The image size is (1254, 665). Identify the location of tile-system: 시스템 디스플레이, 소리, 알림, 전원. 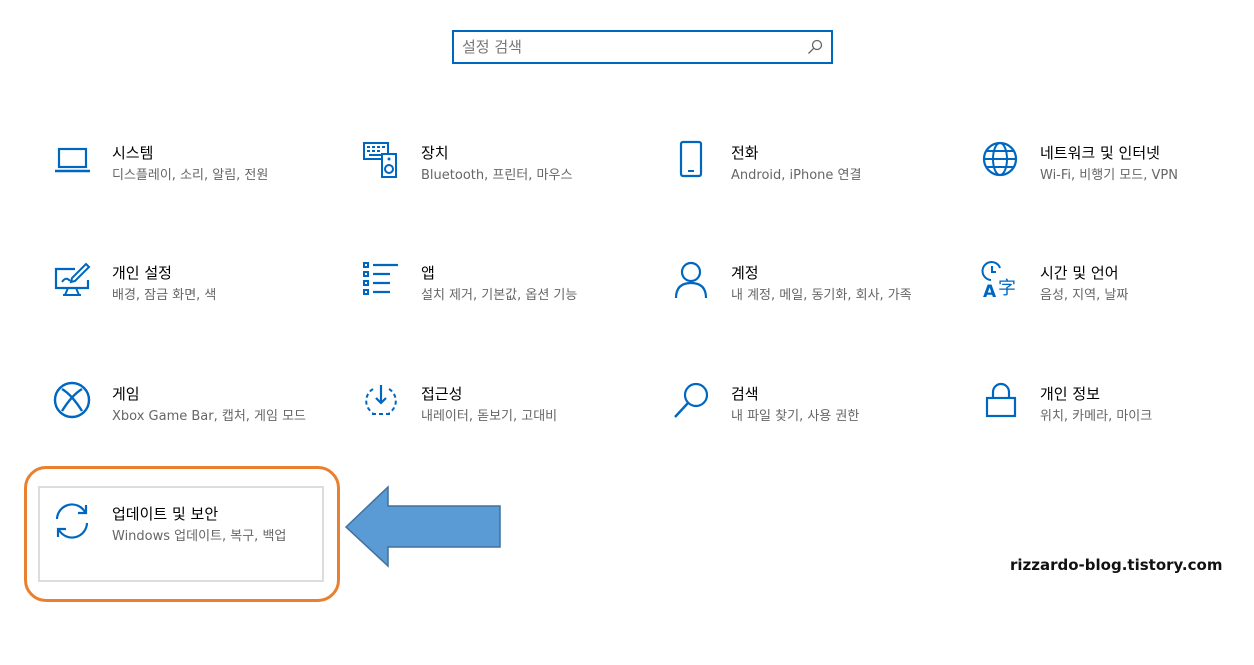
(193, 186).